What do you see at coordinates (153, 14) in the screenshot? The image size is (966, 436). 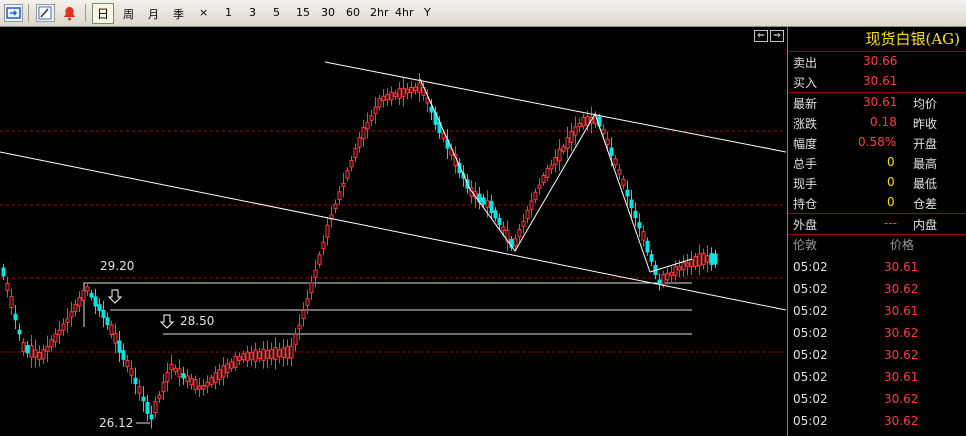 I see `period-monthly: 月` at bounding box center [153, 14].